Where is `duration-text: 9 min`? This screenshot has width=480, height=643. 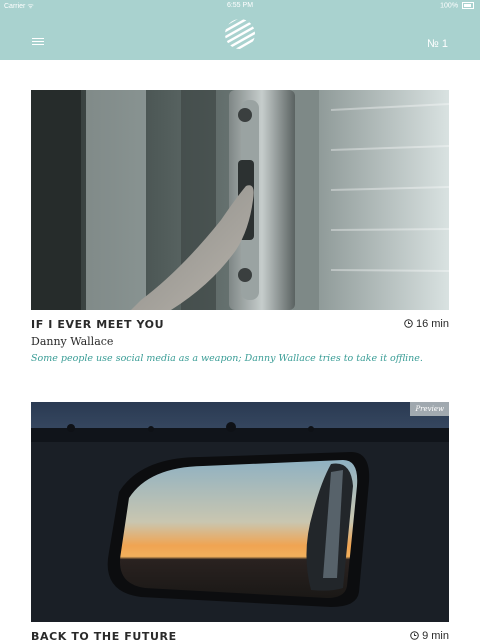 duration-text: 9 min is located at coordinates (435, 636).